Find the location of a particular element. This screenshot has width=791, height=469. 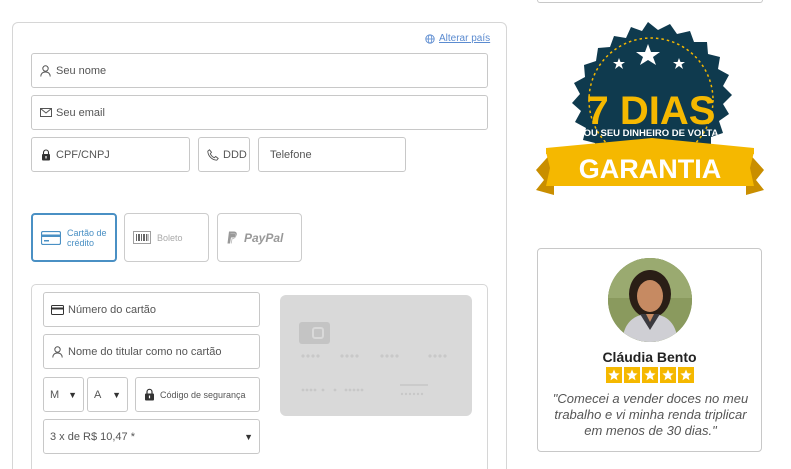

phone-input is located at coordinates (337, 154).